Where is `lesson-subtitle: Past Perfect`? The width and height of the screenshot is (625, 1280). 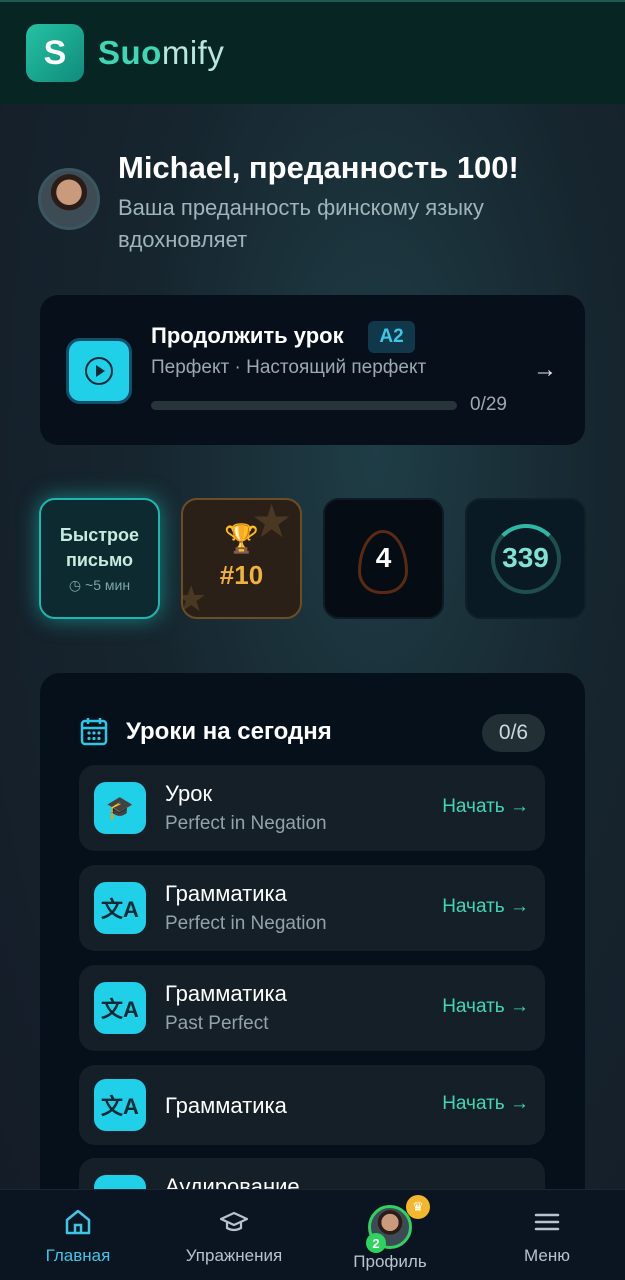
lesson-subtitle: Past Perfect is located at coordinates (217, 1023).